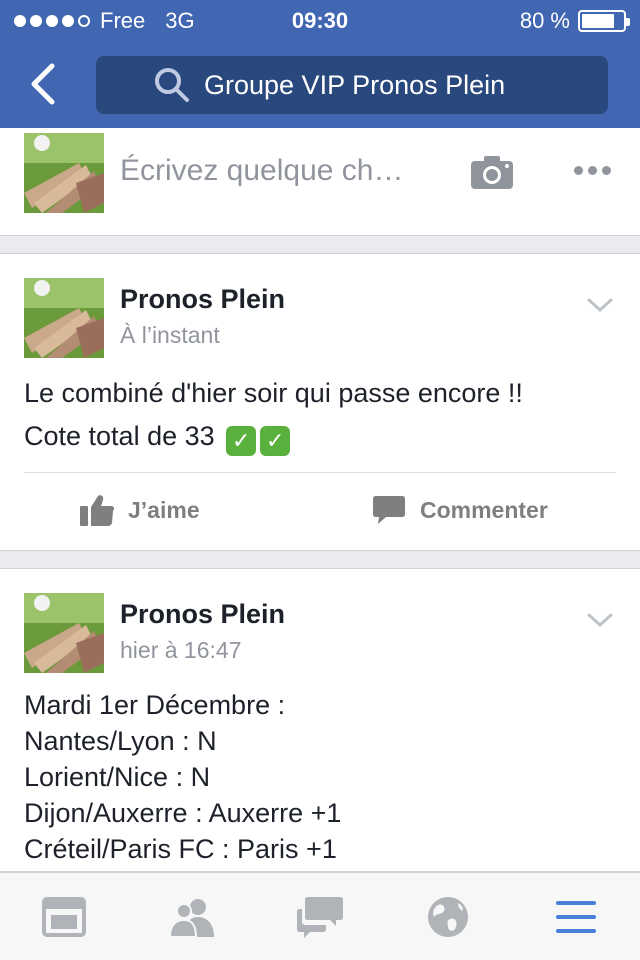  I want to click on thumbs-up-icon, so click(97, 510).